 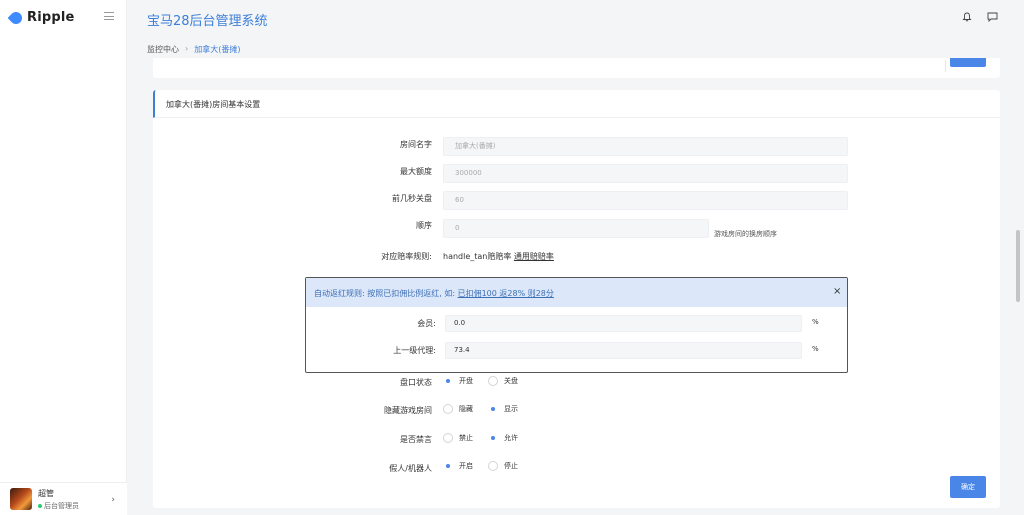 What do you see at coordinates (645, 146) in the screenshot?
I see `room-name-field: 加拿大(番摊)` at bounding box center [645, 146].